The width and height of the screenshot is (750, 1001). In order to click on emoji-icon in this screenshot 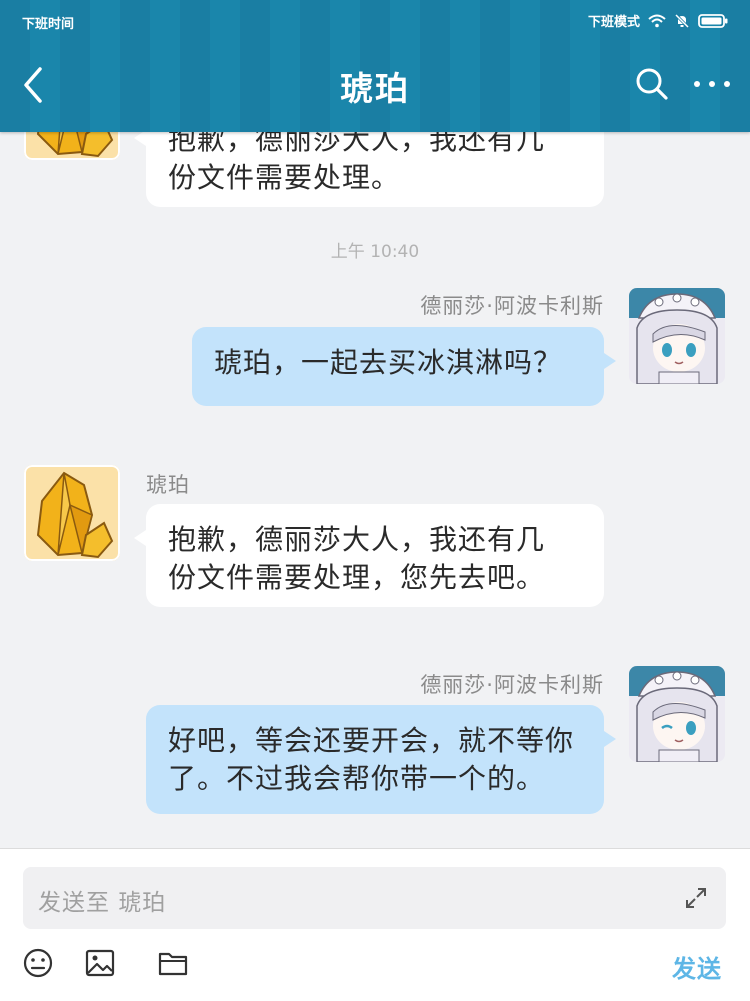, I will do `click(38, 963)`.